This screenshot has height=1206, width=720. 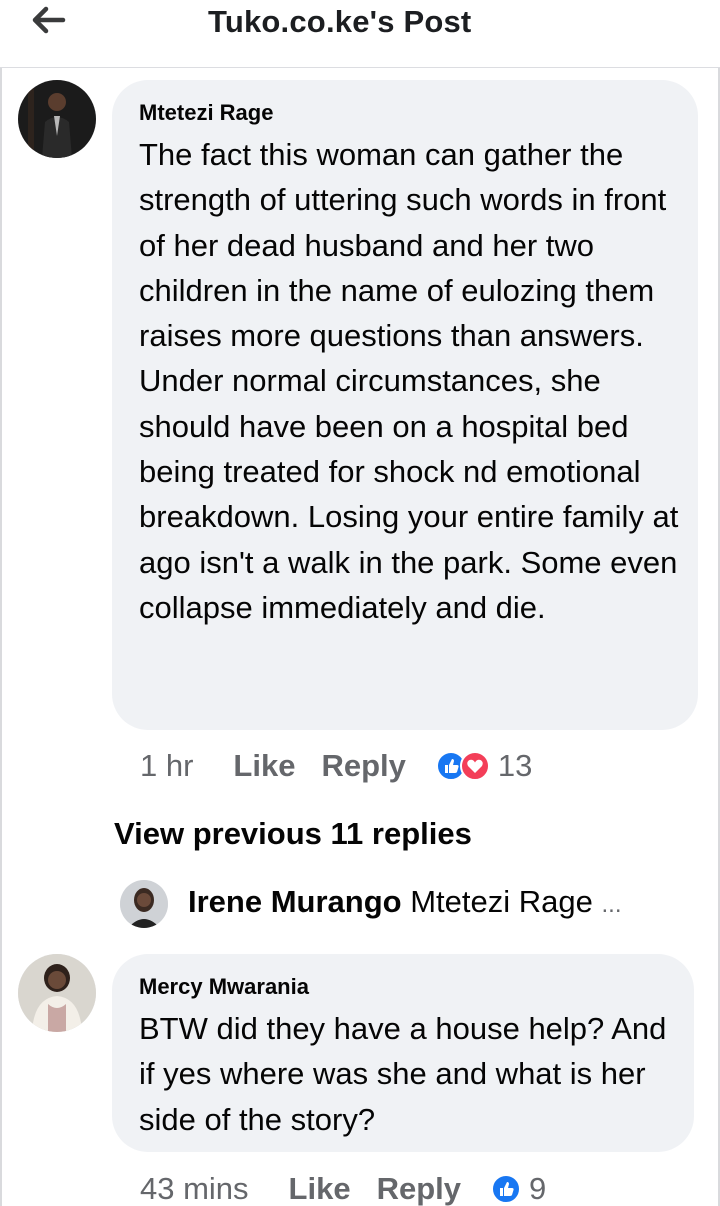 What do you see at coordinates (474, 766) in the screenshot?
I see `love-reaction-icon` at bounding box center [474, 766].